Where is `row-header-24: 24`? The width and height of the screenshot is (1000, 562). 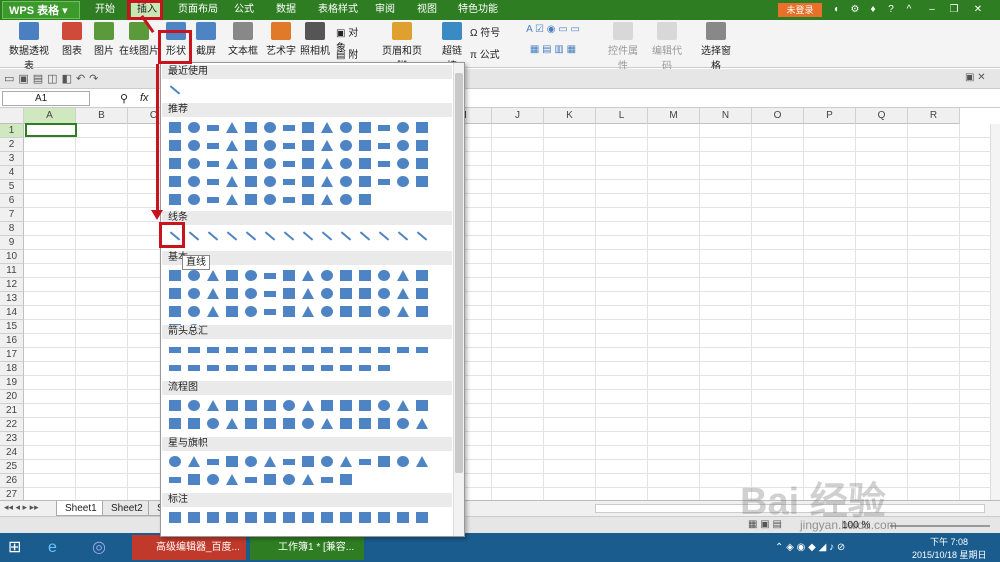
row-header-24: 24 is located at coordinates (12, 453).